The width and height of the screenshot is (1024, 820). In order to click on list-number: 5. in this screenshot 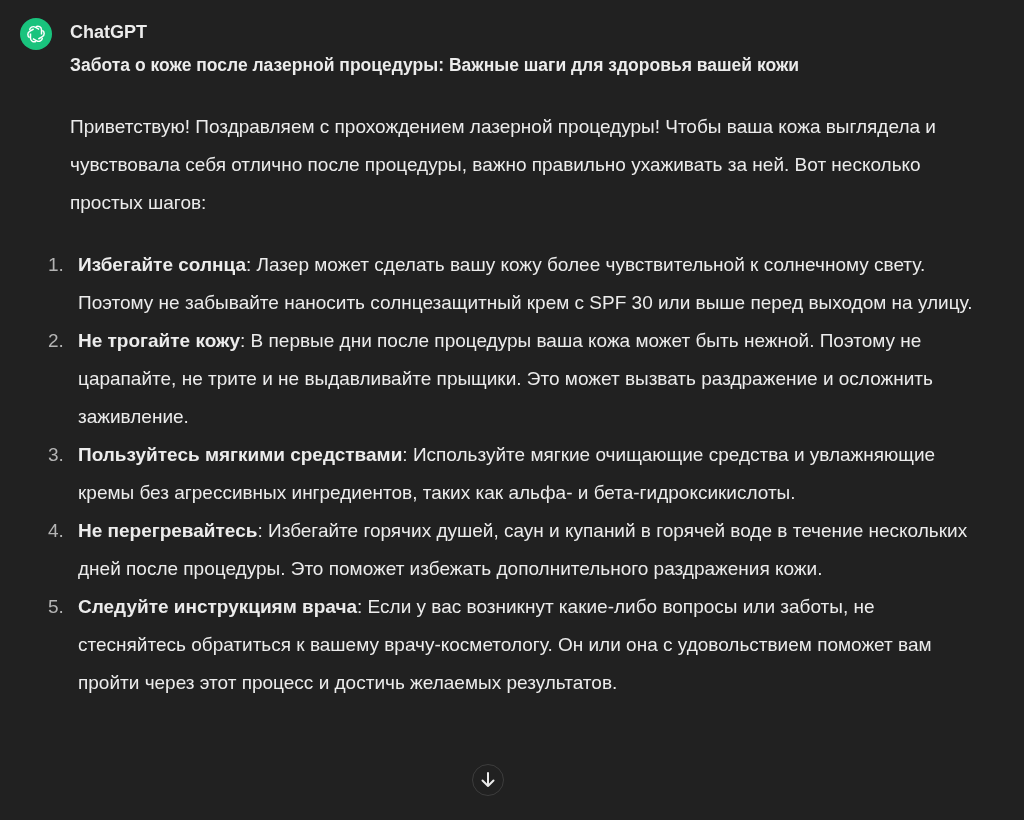, I will do `click(56, 607)`.